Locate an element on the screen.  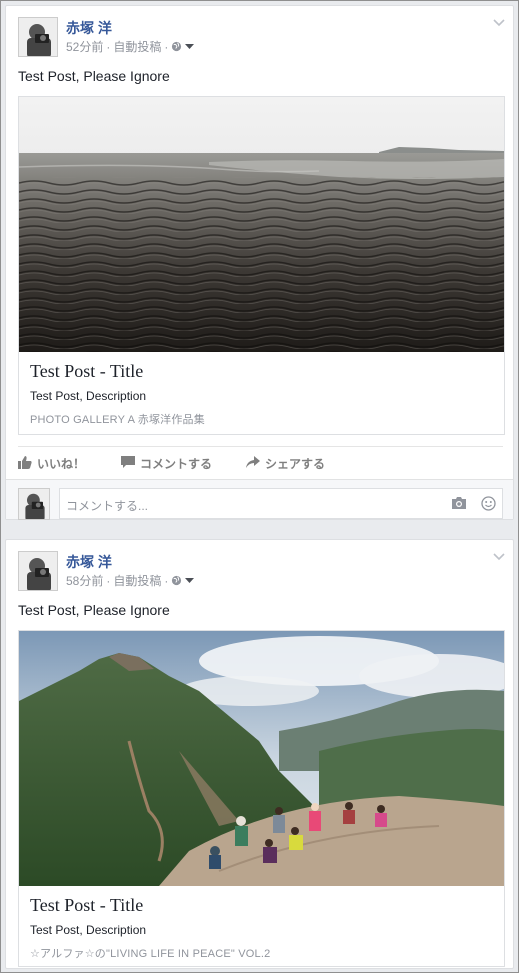
share-button: シェアする is located at coordinates (285, 463).